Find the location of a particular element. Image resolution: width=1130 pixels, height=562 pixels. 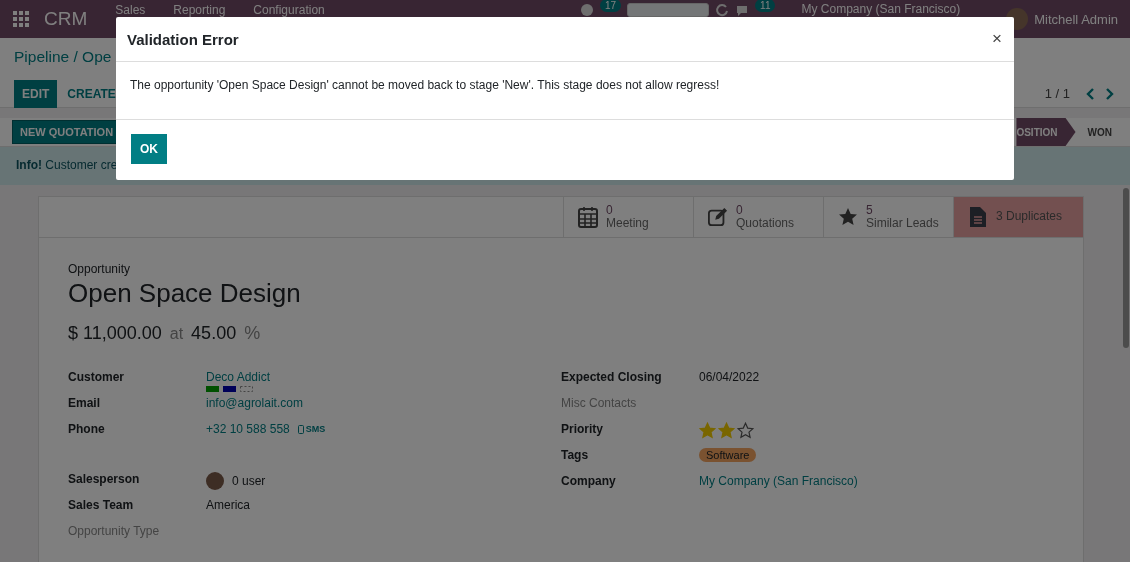

field-label: Email is located at coordinates (84, 404).